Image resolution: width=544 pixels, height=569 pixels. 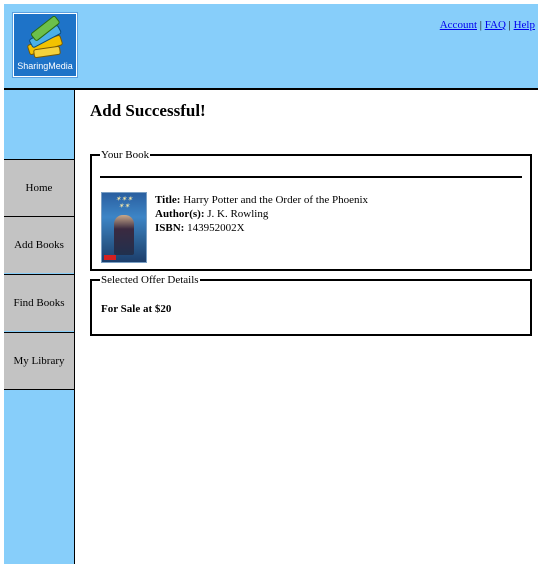 What do you see at coordinates (170, 228) in the screenshot?
I see `book-isbn-label: ISBN:` at bounding box center [170, 228].